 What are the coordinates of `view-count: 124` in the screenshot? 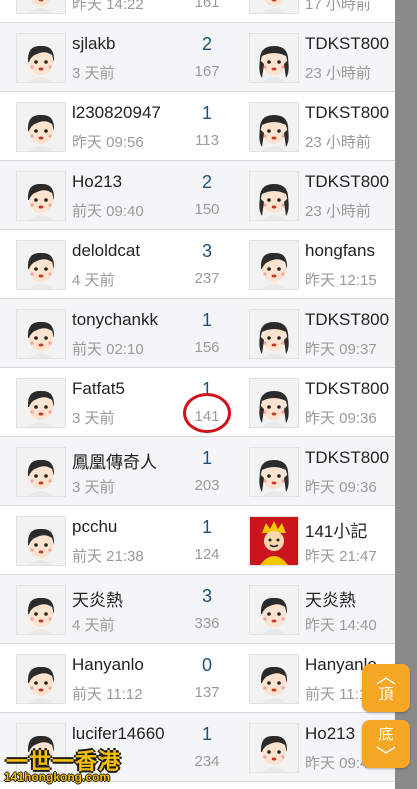 It's located at (207, 554).